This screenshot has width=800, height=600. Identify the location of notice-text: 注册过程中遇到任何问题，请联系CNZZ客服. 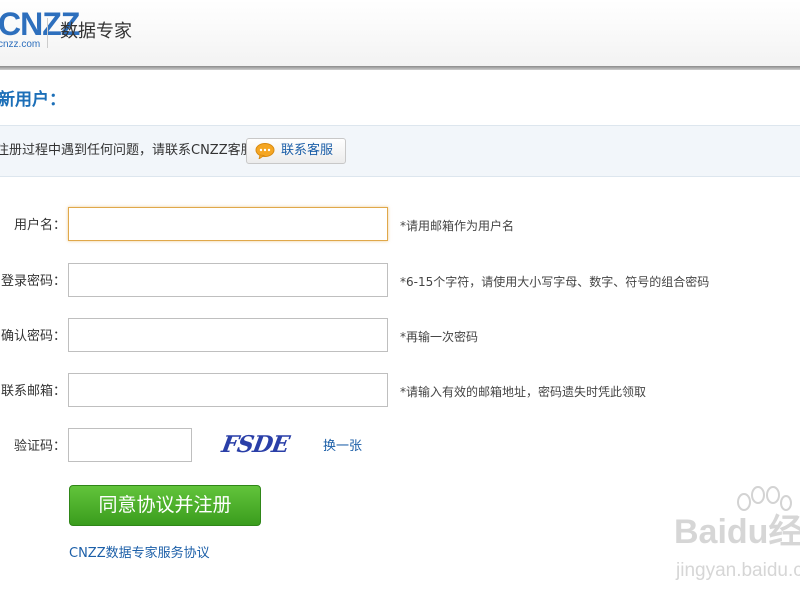
(127, 150).